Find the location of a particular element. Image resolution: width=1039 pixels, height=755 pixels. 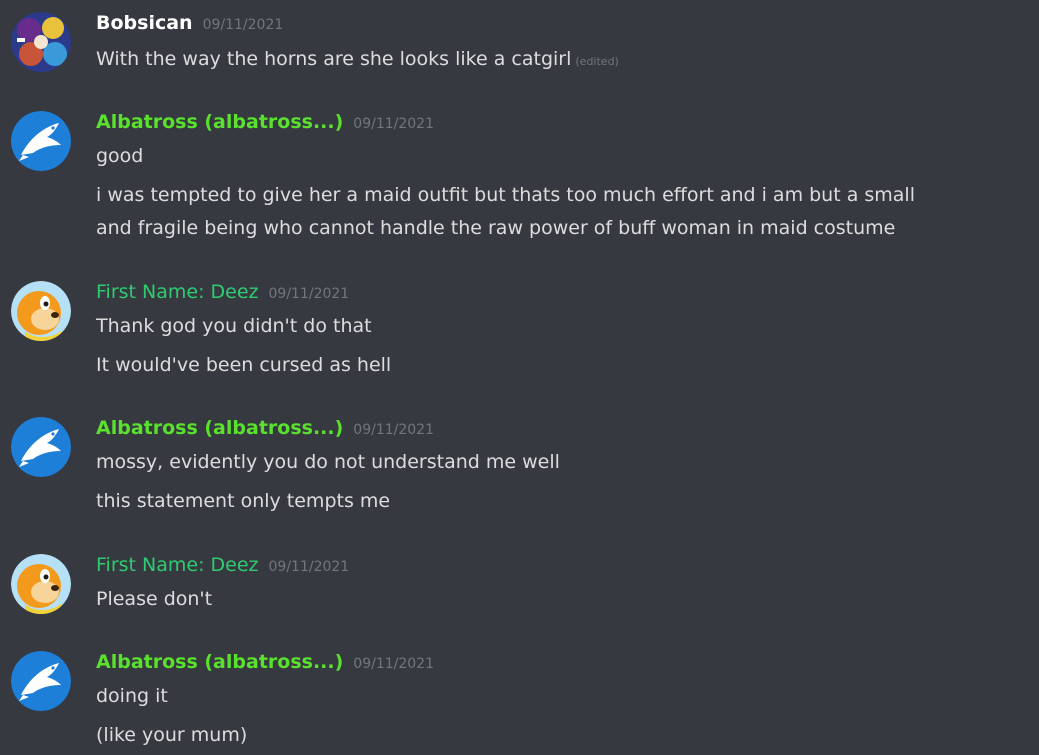

message-line: (like your mum) is located at coordinates (172, 735).